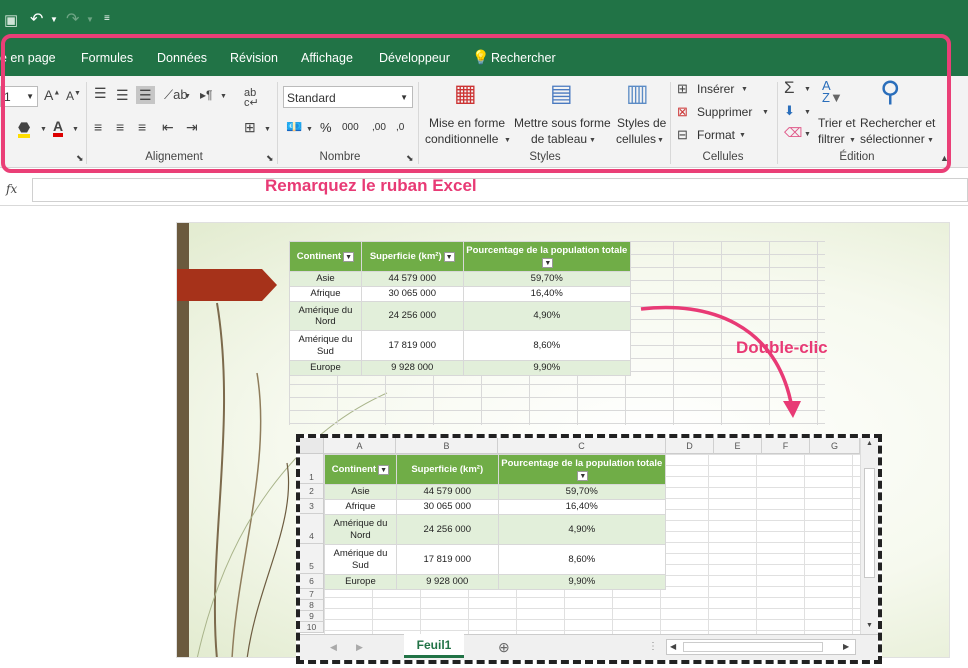 This screenshot has width=968, height=668. Describe the element at coordinates (98, 127) in the screenshot. I see `align-left-icon: ≡` at that location.